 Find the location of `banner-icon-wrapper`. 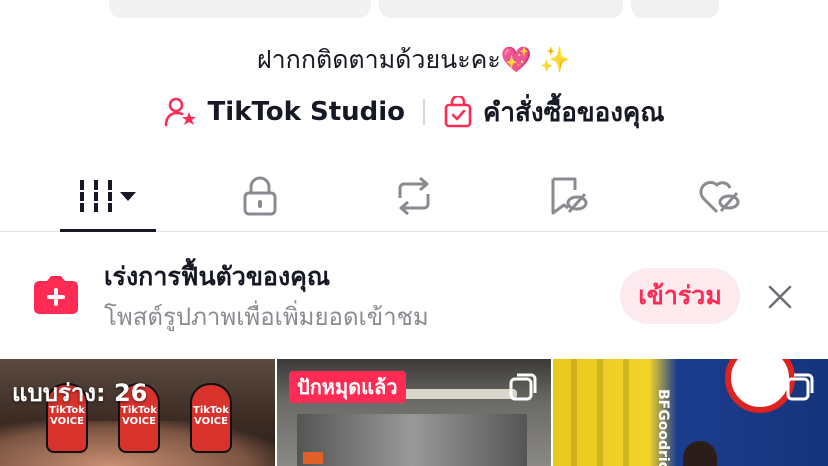

banner-icon-wrapper is located at coordinates (56, 296).